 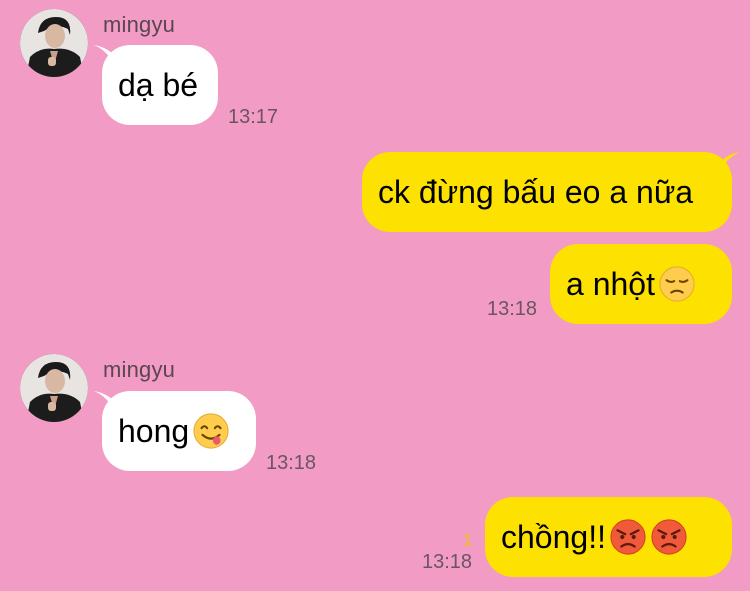 I want to click on message-bubble: dạ bé, so click(x=160, y=85).